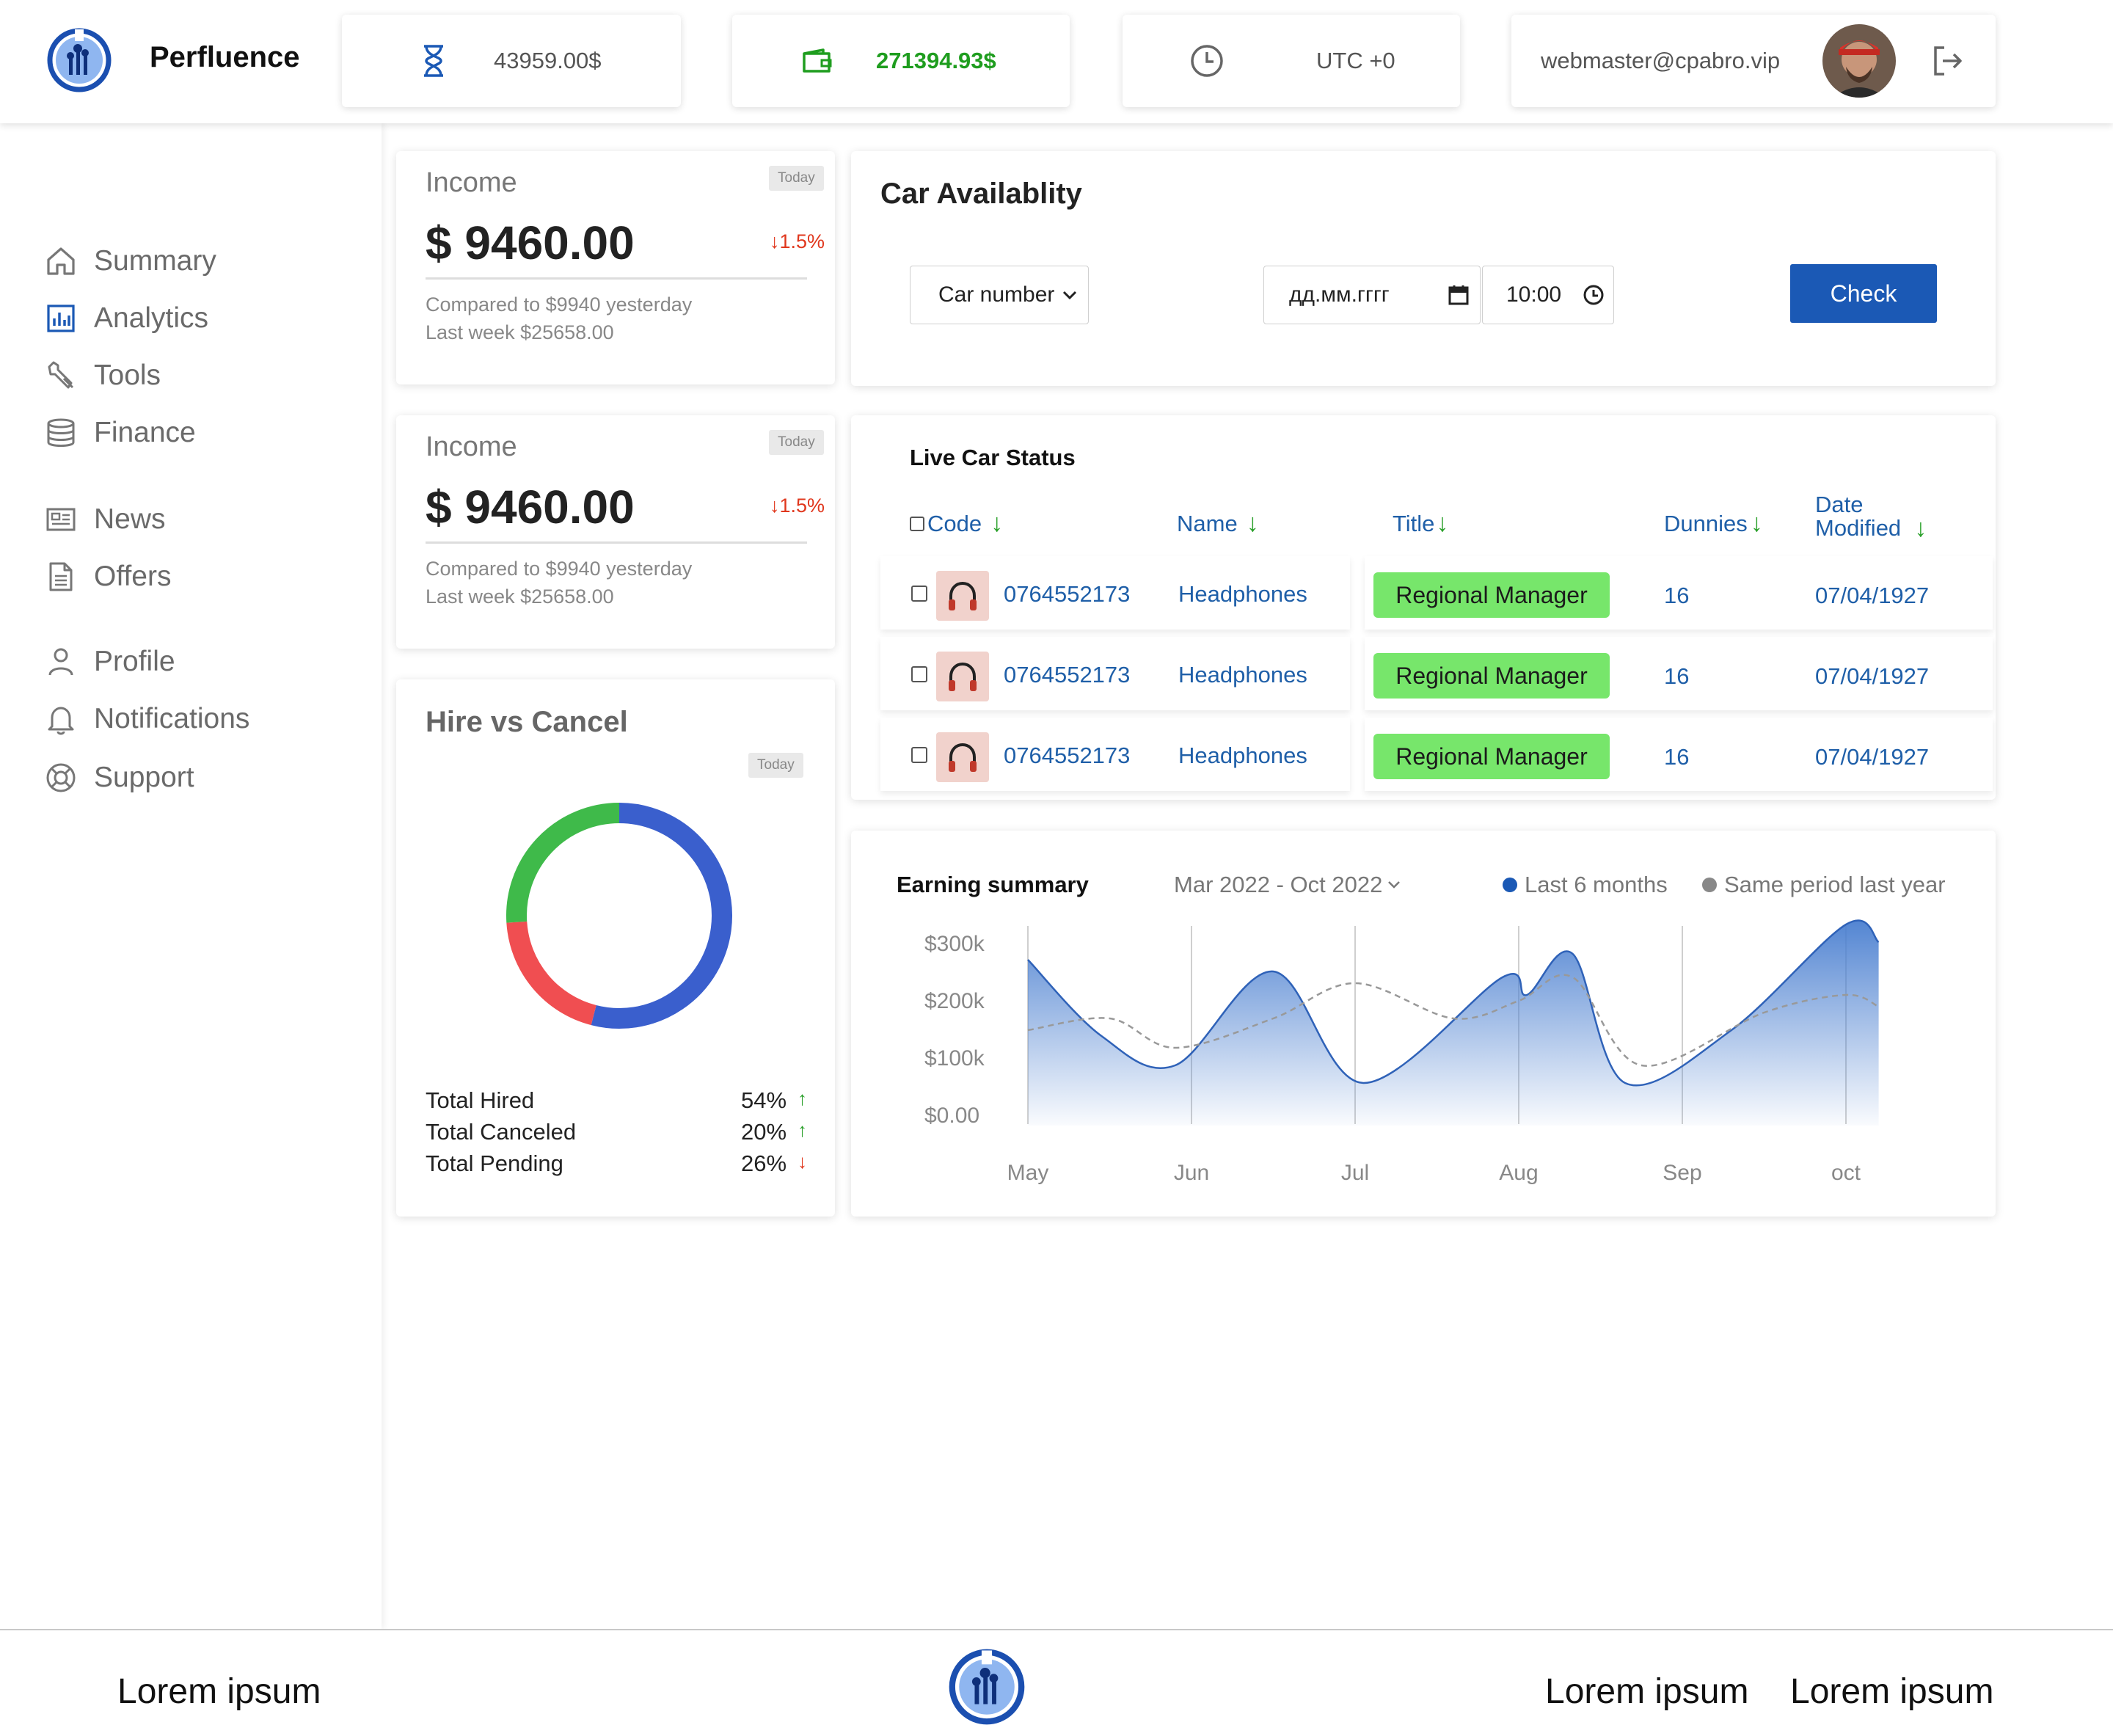 This screenshot has width=2113, height=1736. I want to click on hire-stat-row: Total Hired 54% ↑, so click(616, 1100).